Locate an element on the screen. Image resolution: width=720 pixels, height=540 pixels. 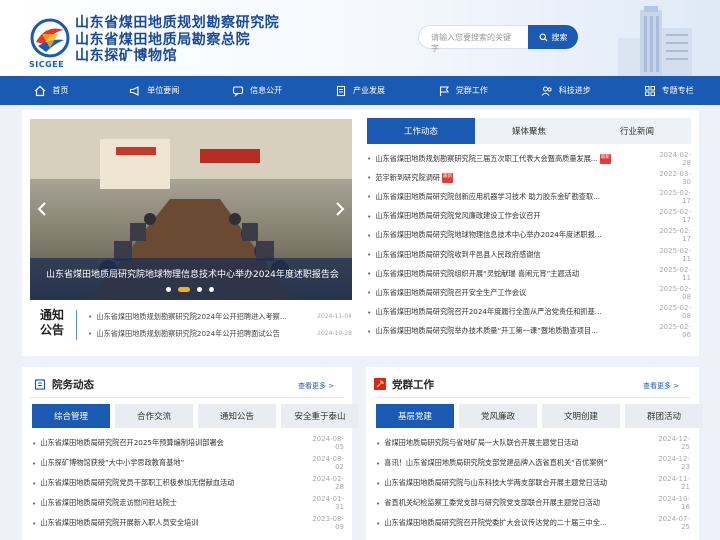
list-item-date: 2024-01-31 is located at coordinates (328, 503).